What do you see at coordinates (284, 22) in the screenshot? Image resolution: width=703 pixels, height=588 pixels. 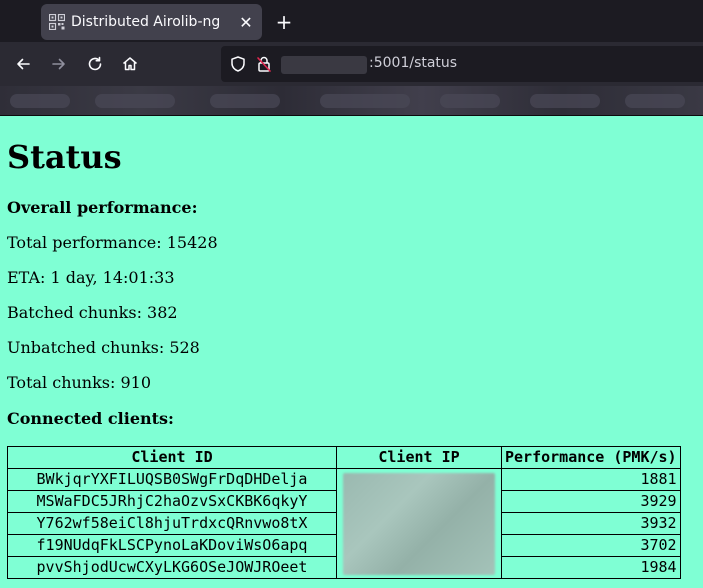 I see `new-tab-button: +` at bounding box center [284, 22].